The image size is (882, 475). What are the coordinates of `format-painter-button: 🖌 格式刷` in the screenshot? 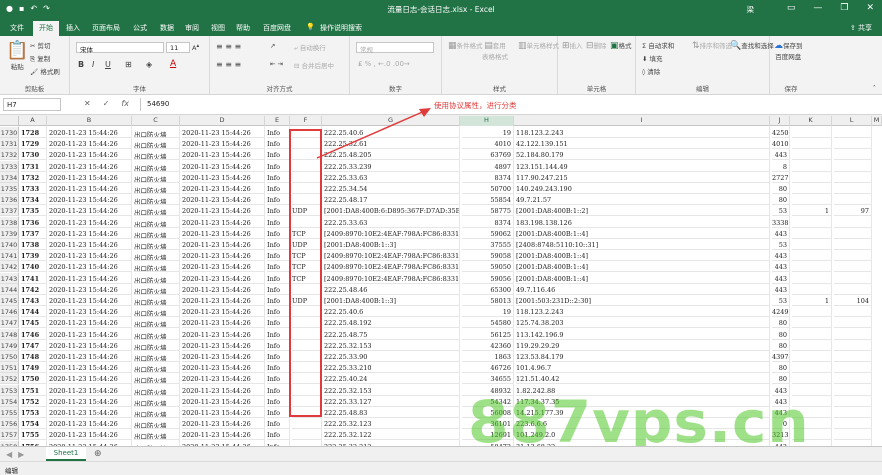 It's located at (45, 71).